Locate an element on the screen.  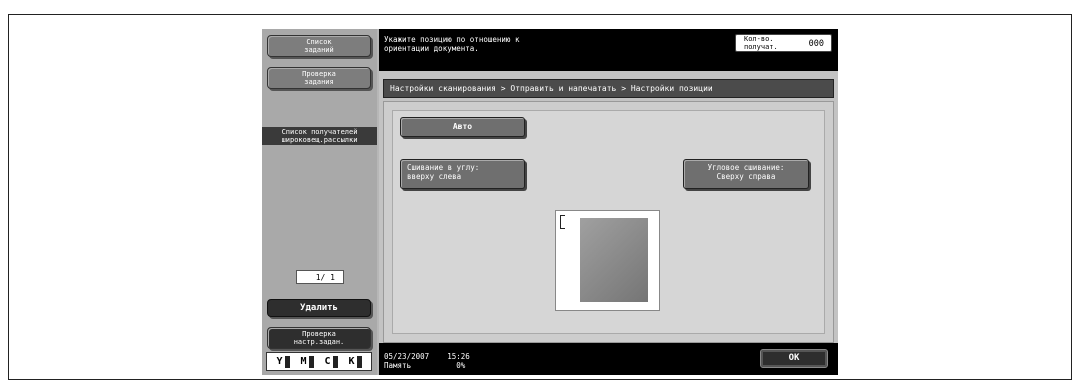
auto-button: Авто is located at coordinates (462, 127).